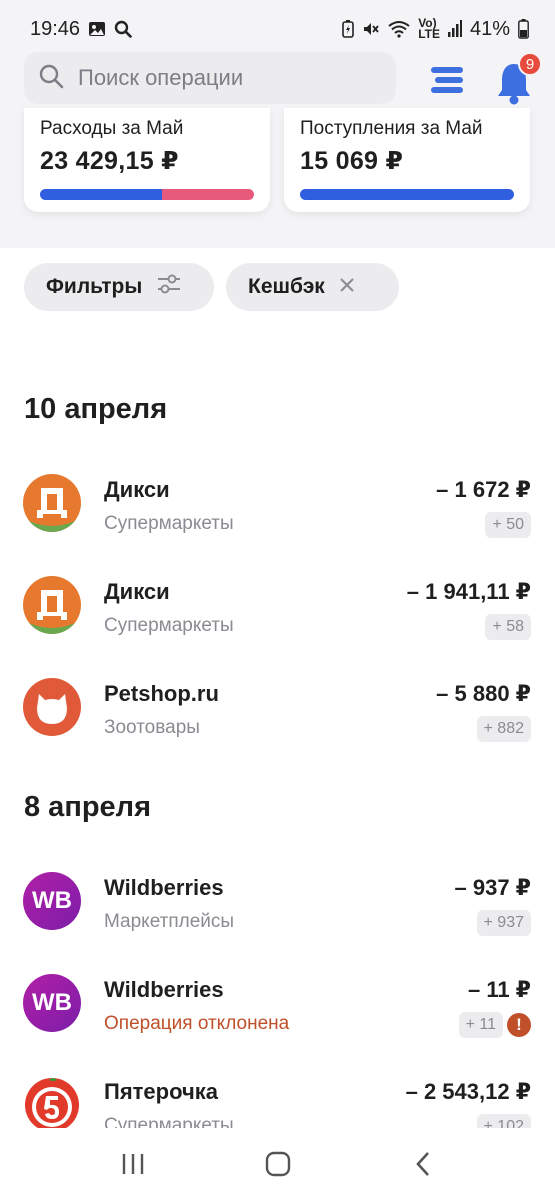  What do you see at coordinates (468, 591) in the screenshot?
I see `operation-amount: – 1 941,11 ₽` at bounding box center [468, 591].